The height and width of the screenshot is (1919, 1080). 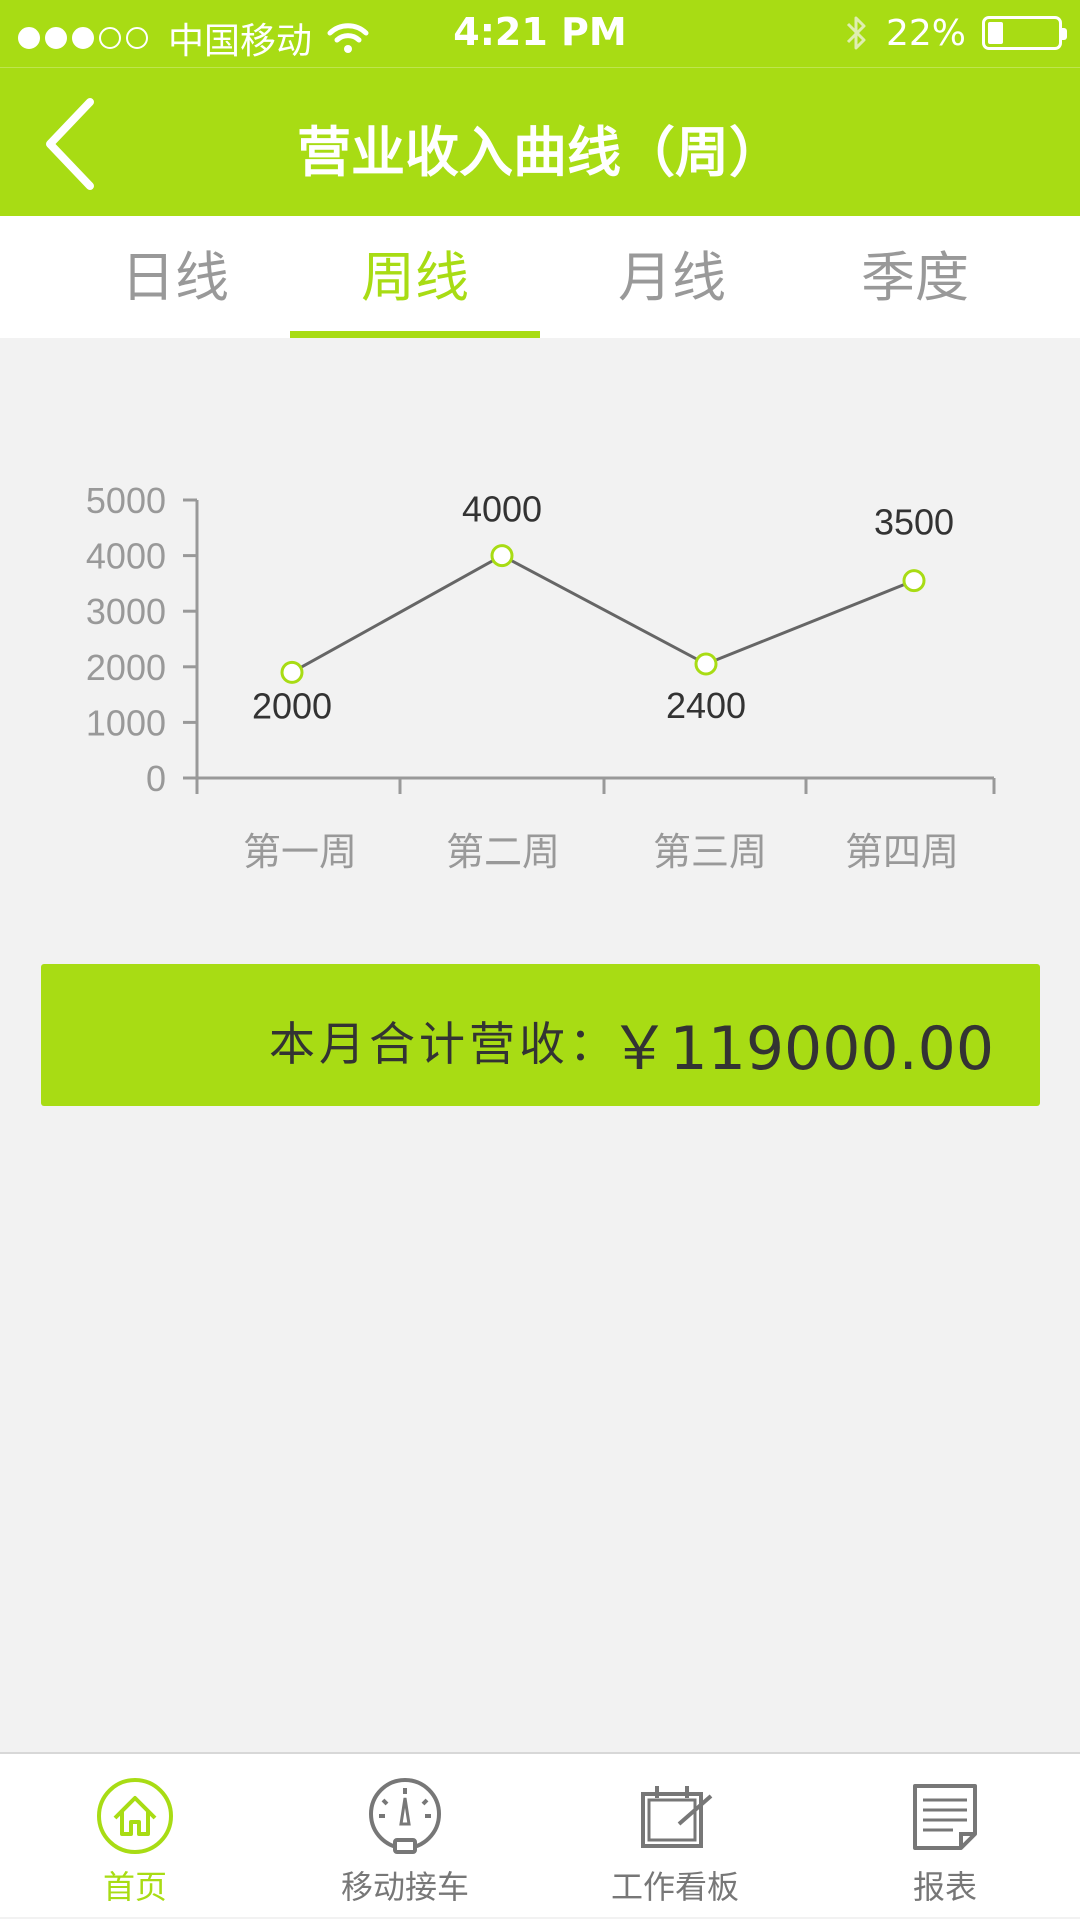 I want to click on report-icon, so click(x=945, y=1817).